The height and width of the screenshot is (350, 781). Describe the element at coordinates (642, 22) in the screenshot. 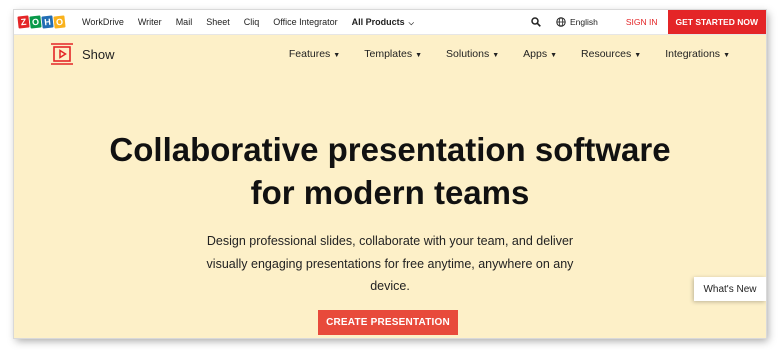

I see `sign-in-link: SIGN IN` at that location.